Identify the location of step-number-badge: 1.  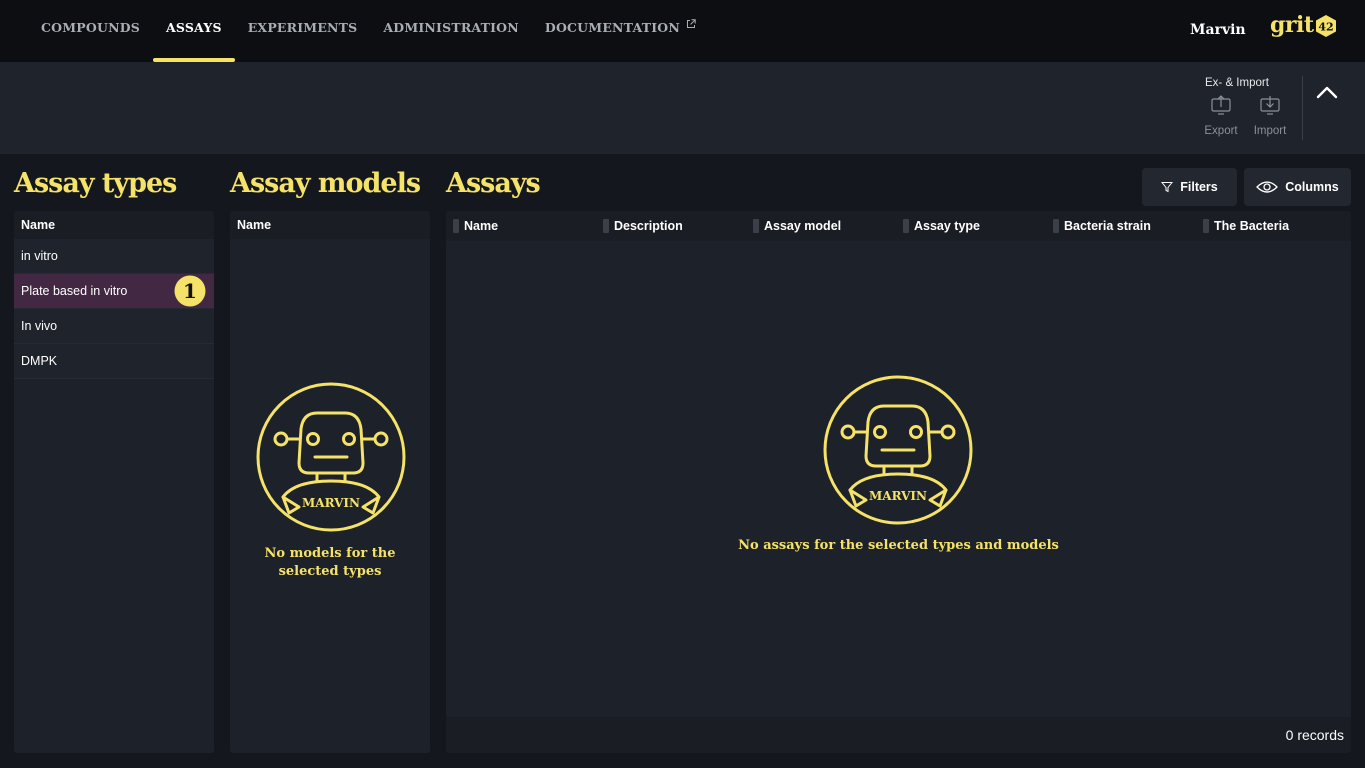
(190, 291).